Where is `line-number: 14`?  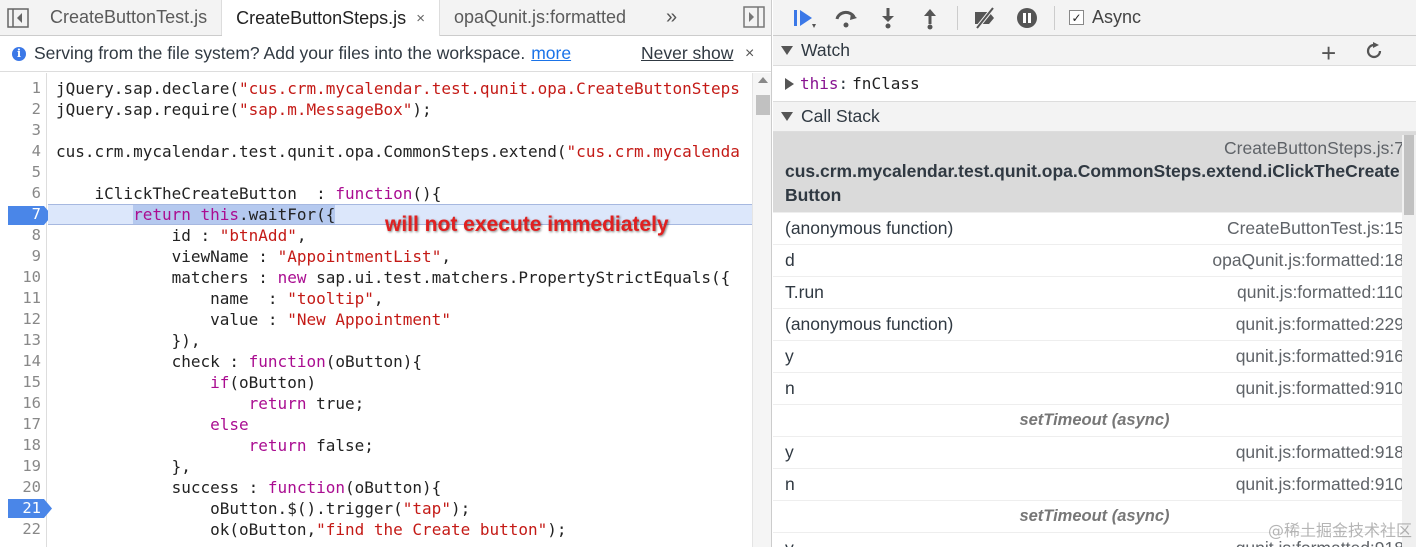 line-number: 14 is located at coordinates (22, 361).